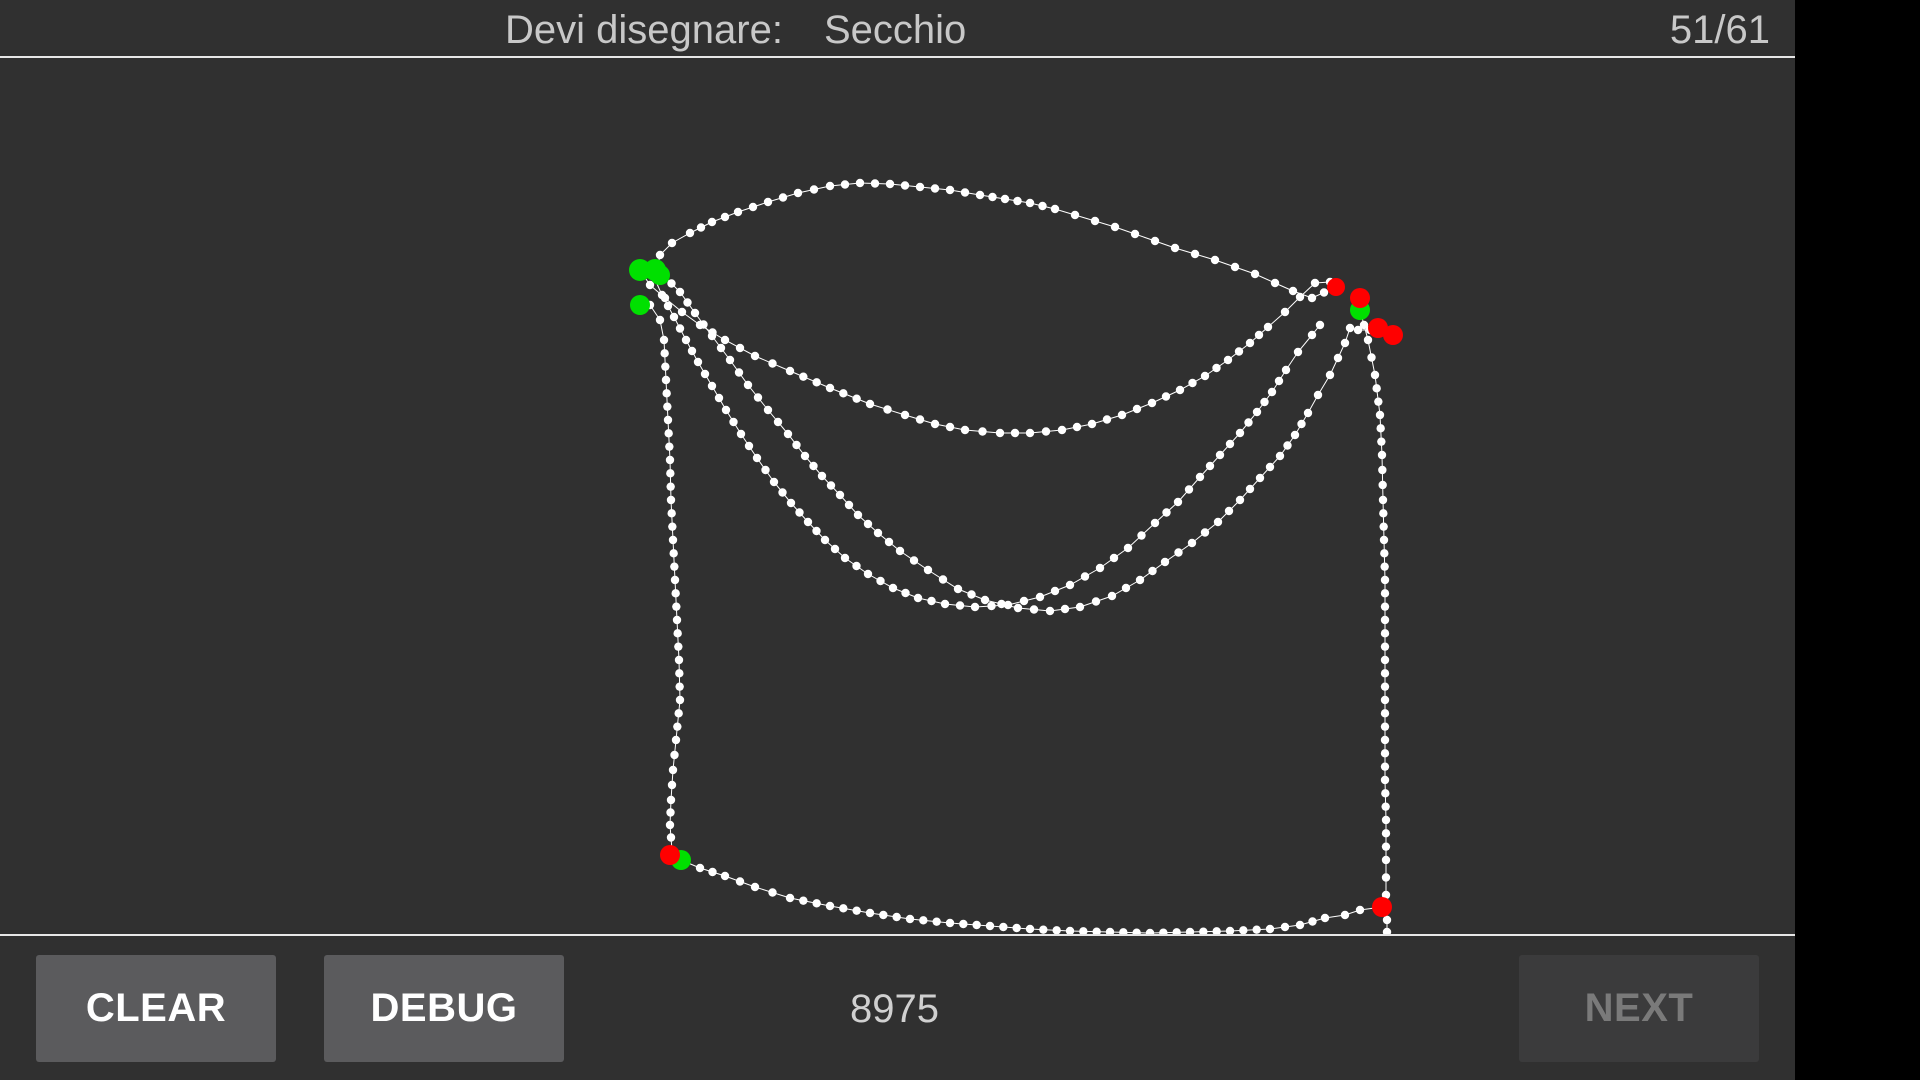 The image size is (1920, 1080). I want to click on debug-button: DEBUG, so click(444, 1008).